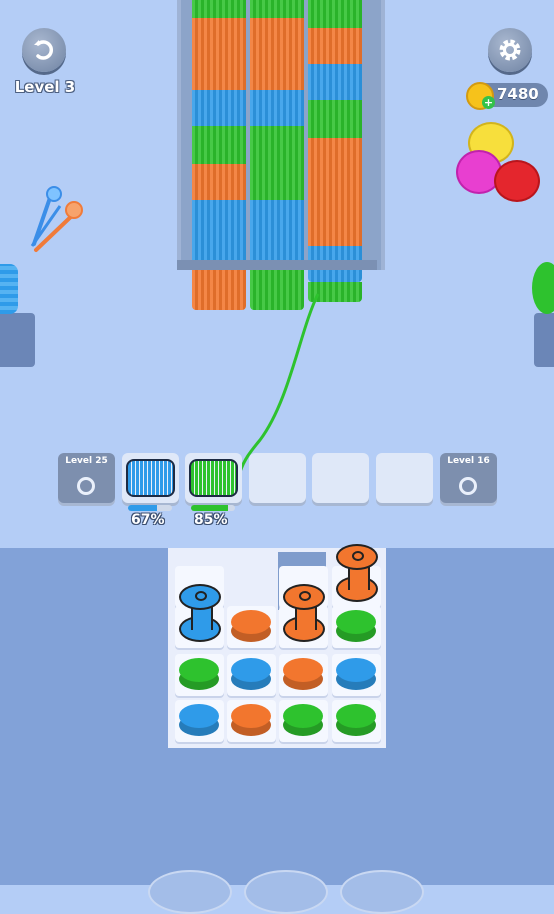 Image resolution: width=554 pixels, height=914 pixels. I want to click on settings-button, so click(510, 50).